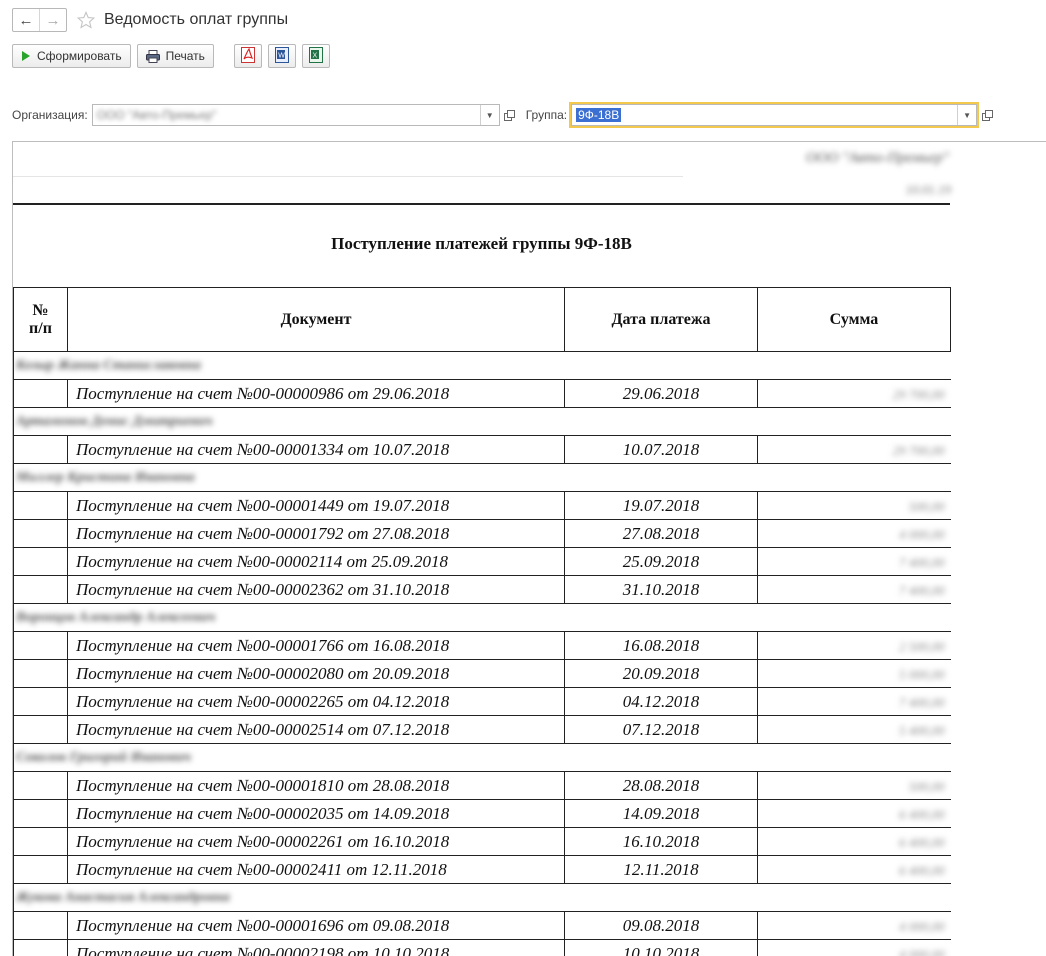 This screenshot has width=1046, height=956. Describe the element at coordinates (482, 366) in the screenshot. I see `person-row: Козыр Жанна Станиславовна` at that location.